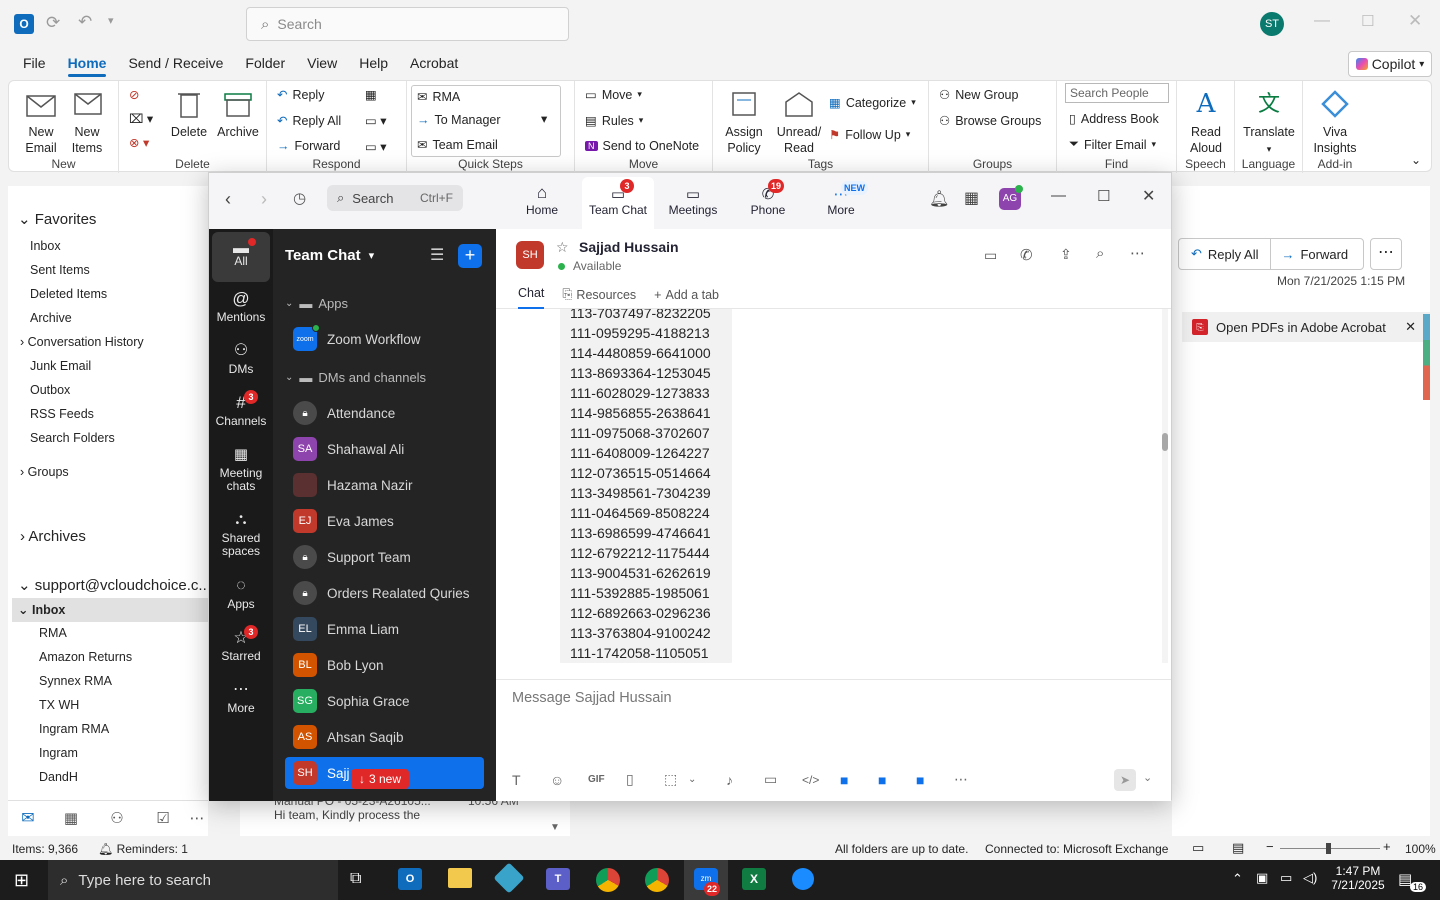 The height and width of the screenshot is (900, 1440). Describe the element at coordinates (618, 203) in the screenshot. I see `tab-team-chat: ▭ Team Chat 3` at that location.